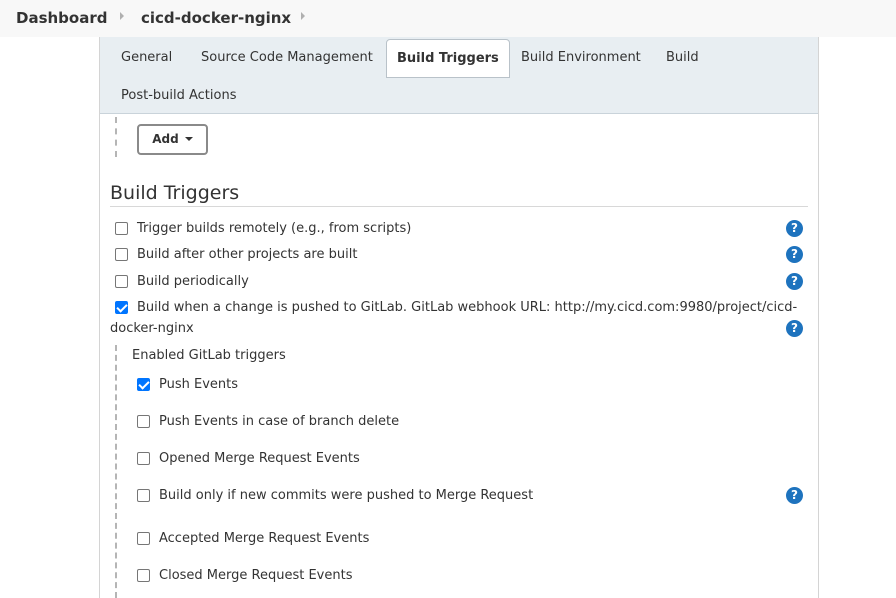 The height and width of the screenshot is (598, 896). I want to click on checkbox-gitlab-push-trigger, so click(121, 307).